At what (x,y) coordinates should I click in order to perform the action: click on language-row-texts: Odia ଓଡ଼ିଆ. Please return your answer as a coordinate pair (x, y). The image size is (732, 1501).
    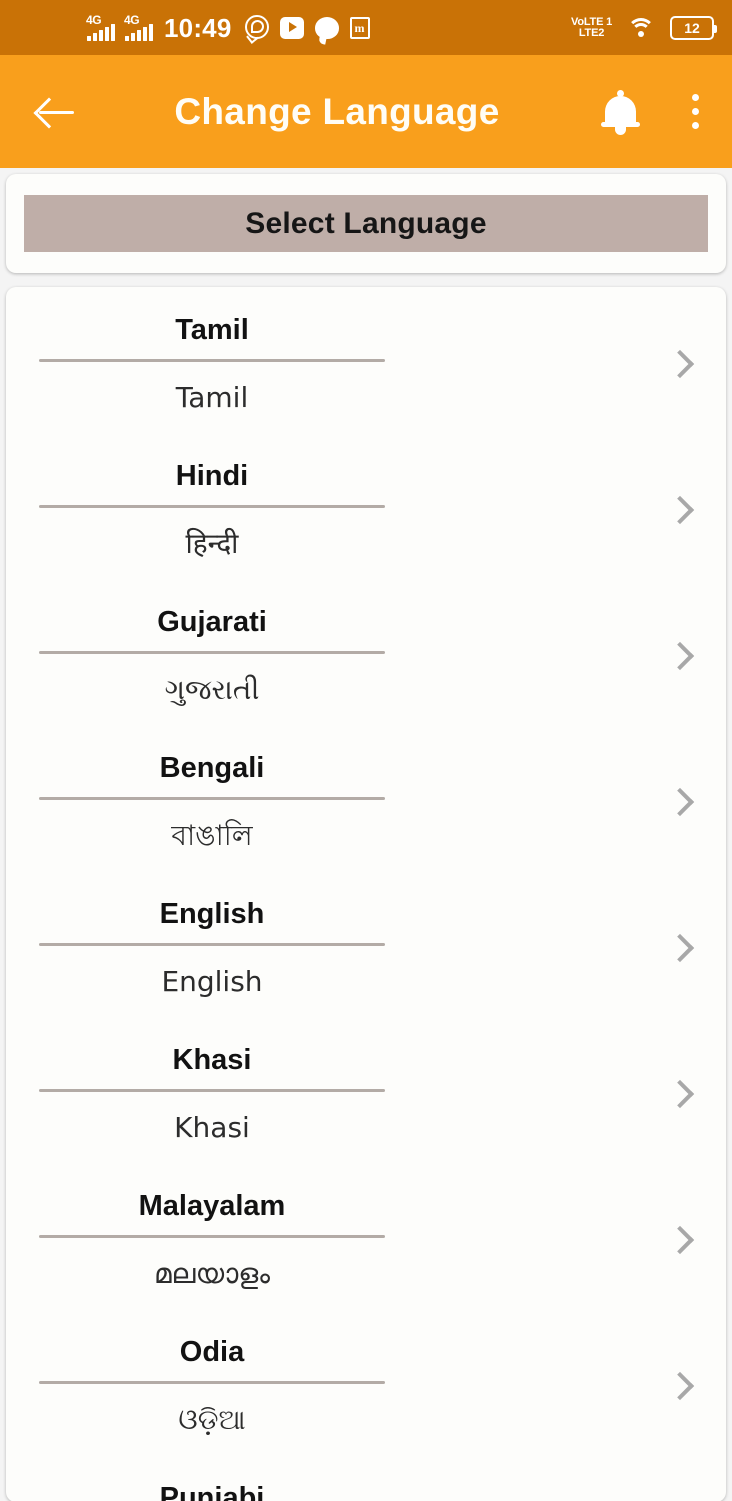
    Looking at the image, I should click on (201, 1385).